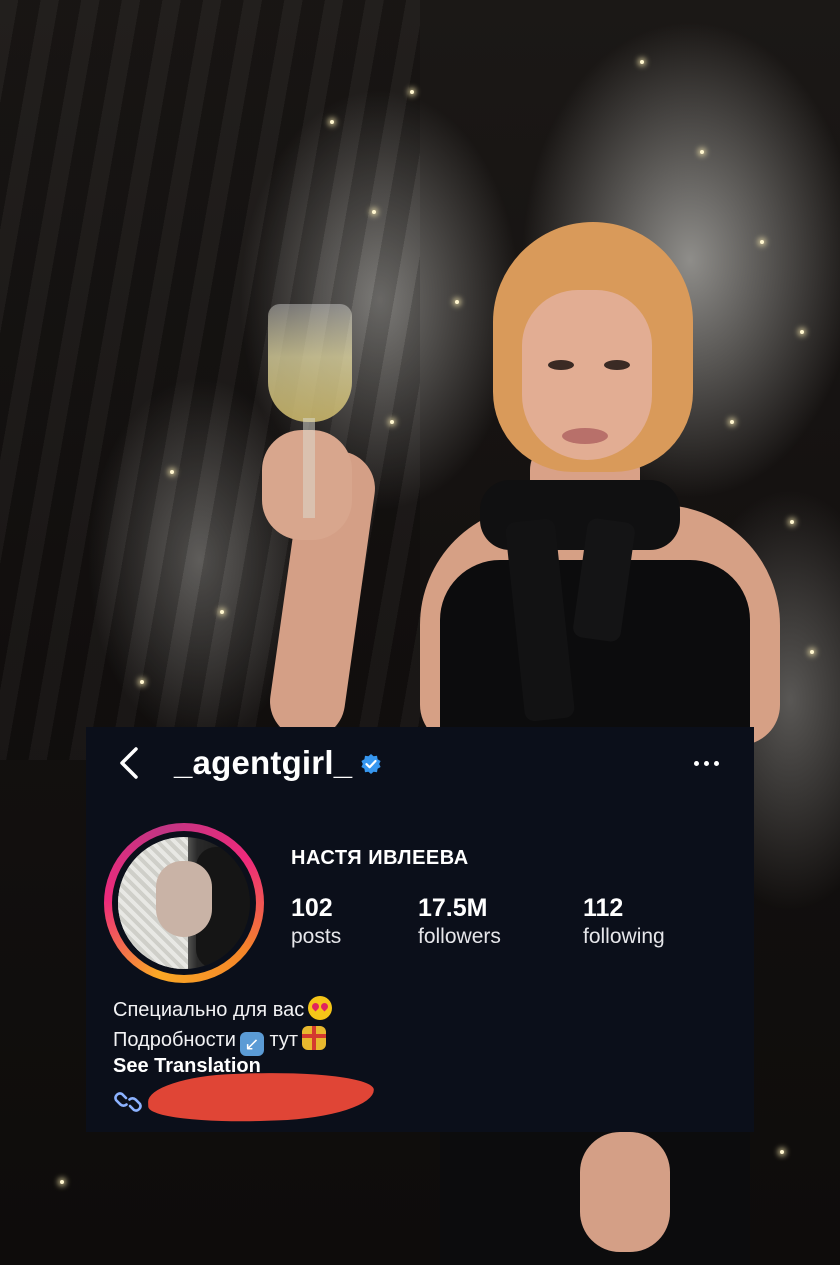 This screenshot has height=1265, width=840. I want to click on chevron-left-icon, so click(129, 763).